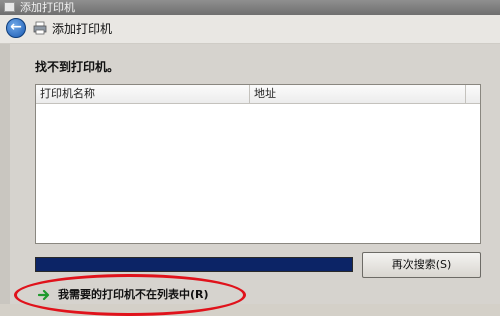 The width and height of the screenshot is (500, 316). What do you see at coordinates (9, 7) in the screenshot?
I see `window-icon` at bounding box center [9, 7].